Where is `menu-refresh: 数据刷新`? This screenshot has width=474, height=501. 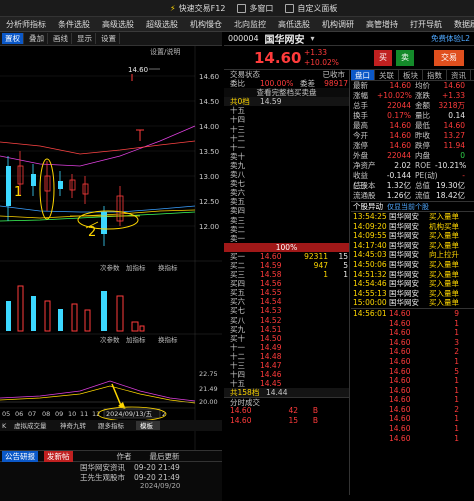
menu-refresh: 数据刷新 is located at coordinates (461, 24).